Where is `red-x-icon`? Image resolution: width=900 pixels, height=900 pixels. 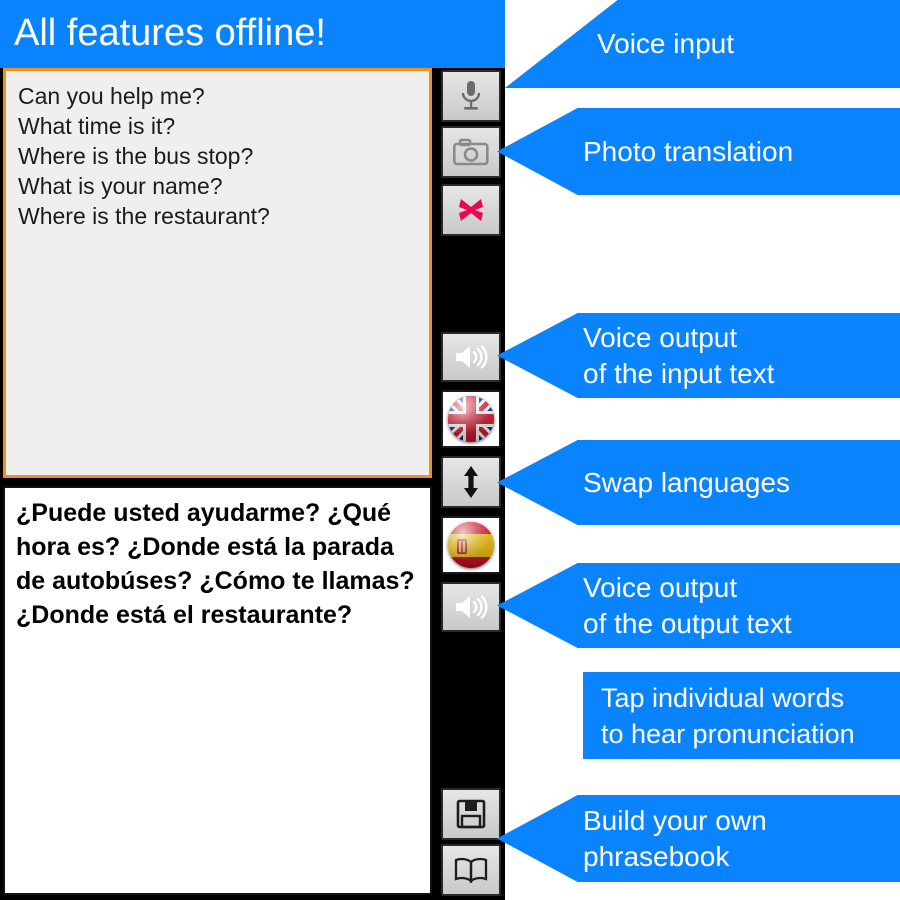 red-x-icon is located at coordinates (471, 210).